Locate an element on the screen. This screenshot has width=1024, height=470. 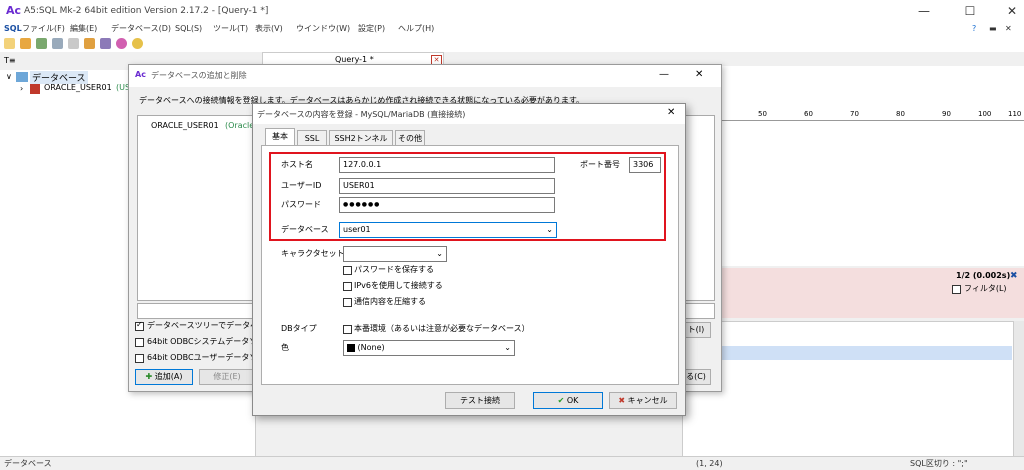
host-input: 127.0.0.1 is located at coordinates (447, 165).